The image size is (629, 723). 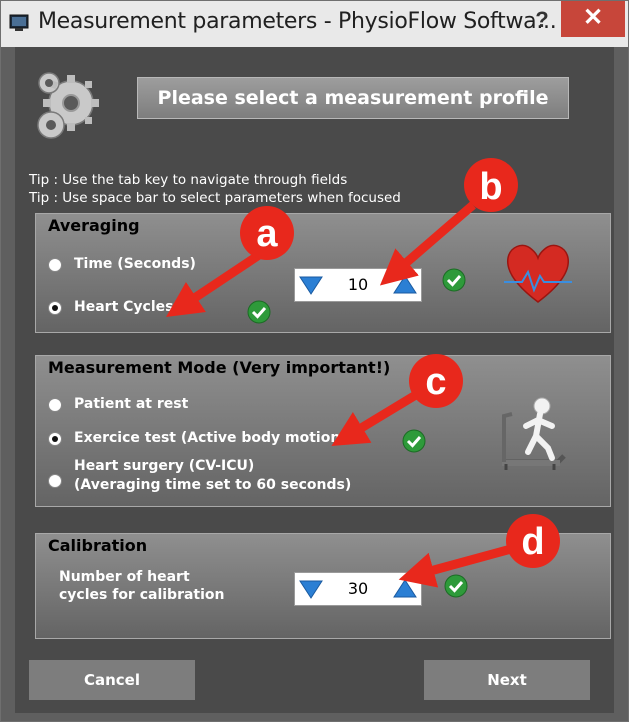 I want to click on radio-exercise-test, so click(x=55, y=439).